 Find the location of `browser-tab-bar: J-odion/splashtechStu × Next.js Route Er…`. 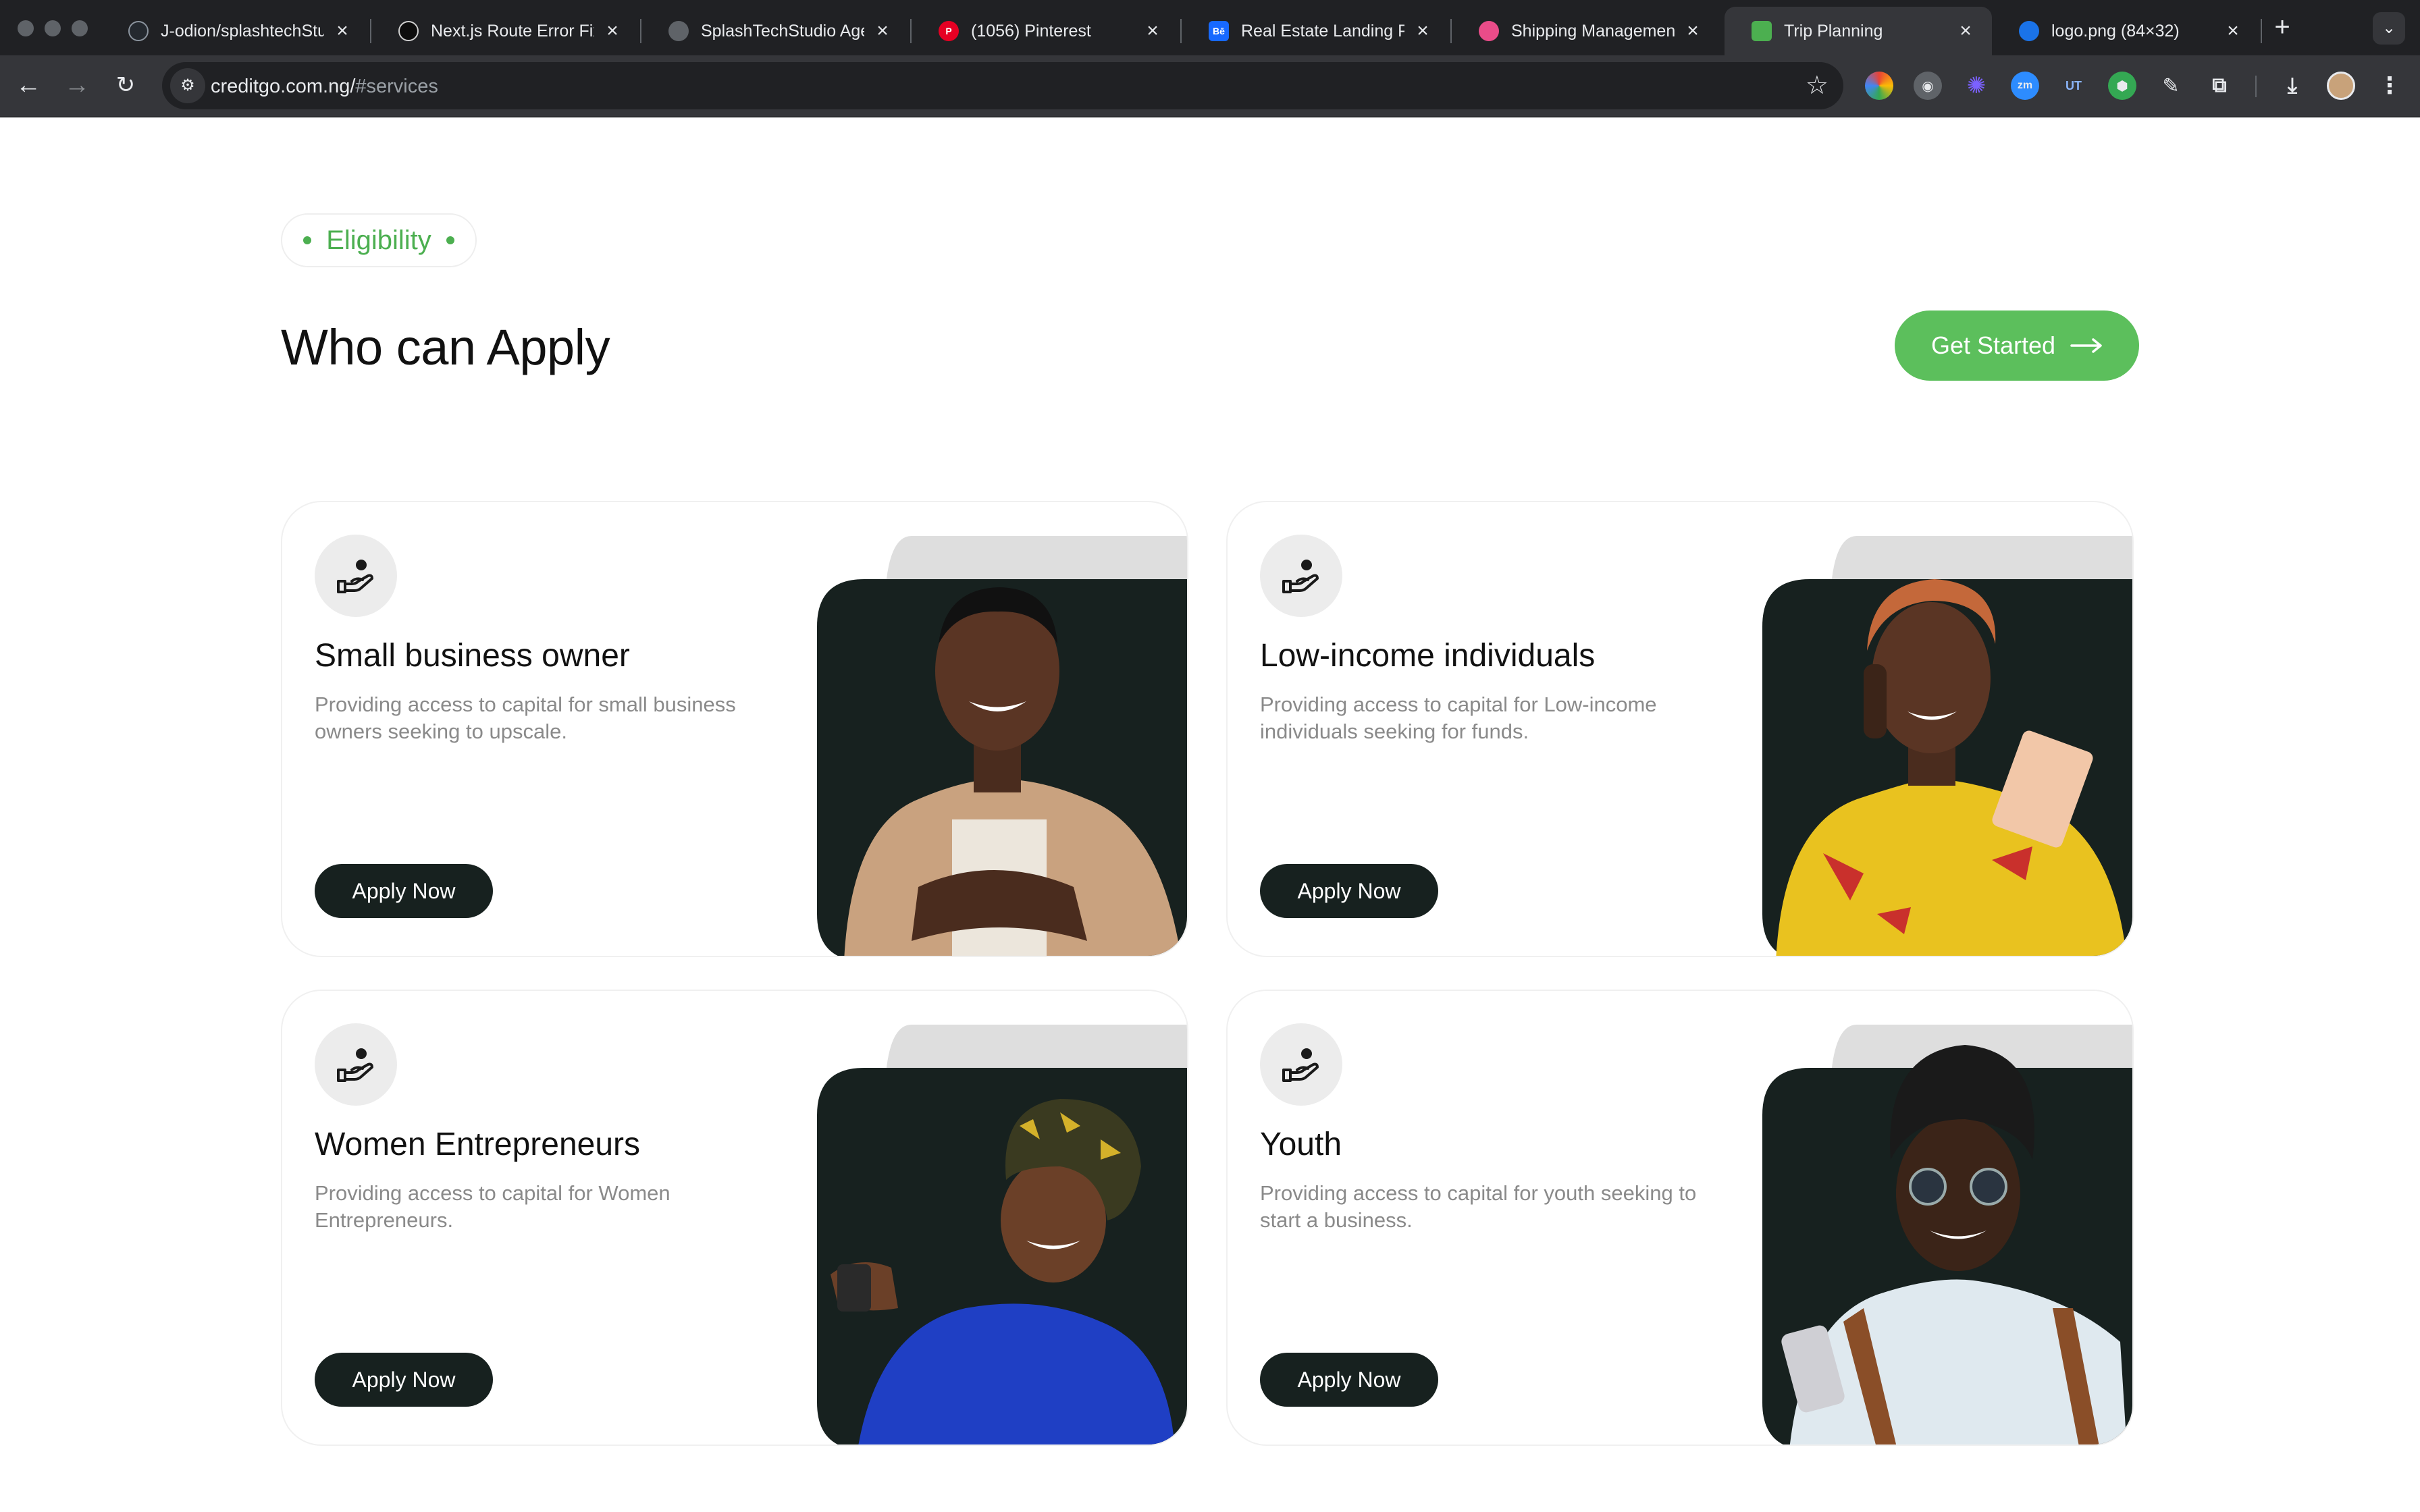

browser-tab-bar: J-odion/splashtechStu × Next.js Route Er… is located at coordinates (1210, 27).